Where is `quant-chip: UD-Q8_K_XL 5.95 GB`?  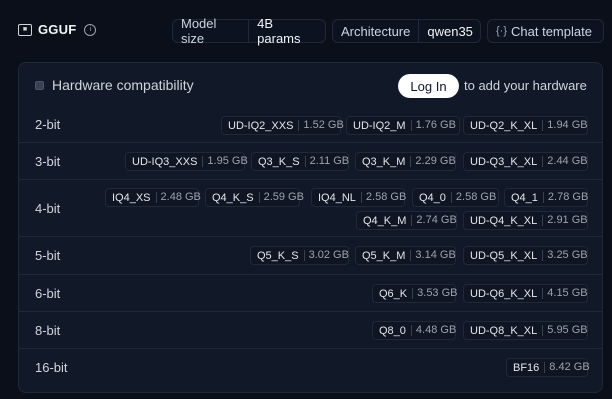
quant-chip: UD-Q8_K_XL 5.95 GB is located at coordinates (525, 330).